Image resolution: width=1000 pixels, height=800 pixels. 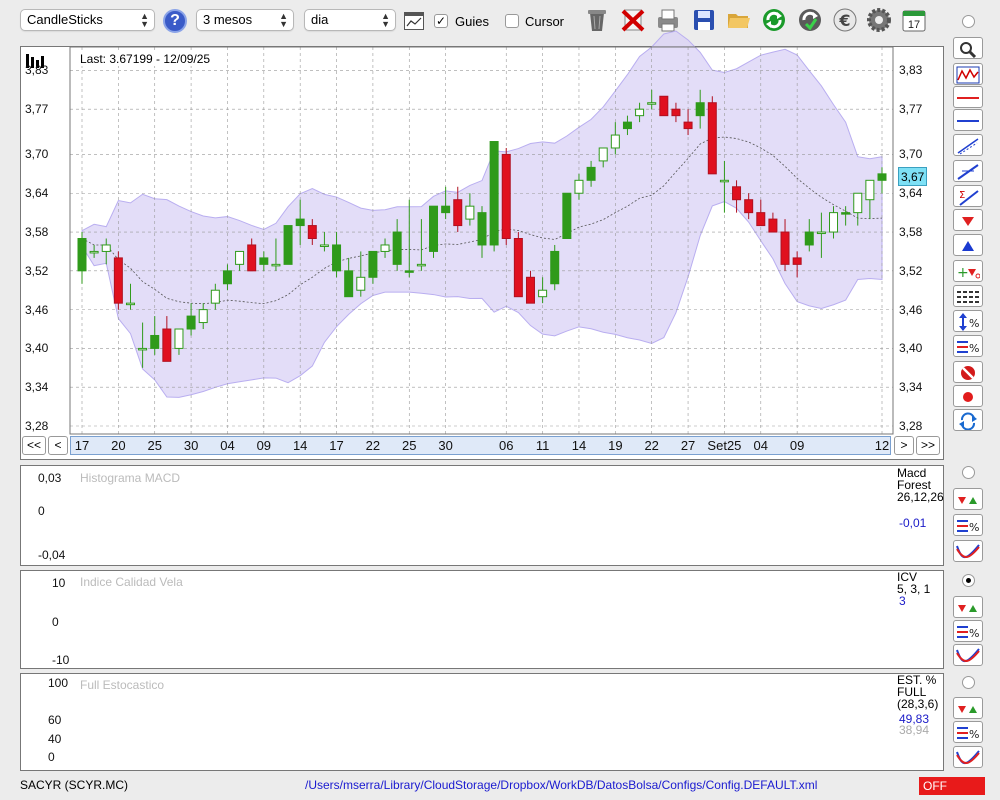 What do you see at coordinates (74, 785) in the screenshot?
I see `symbol-label: SACYR (SCYR.MC)` at bounding box center [74, 785].